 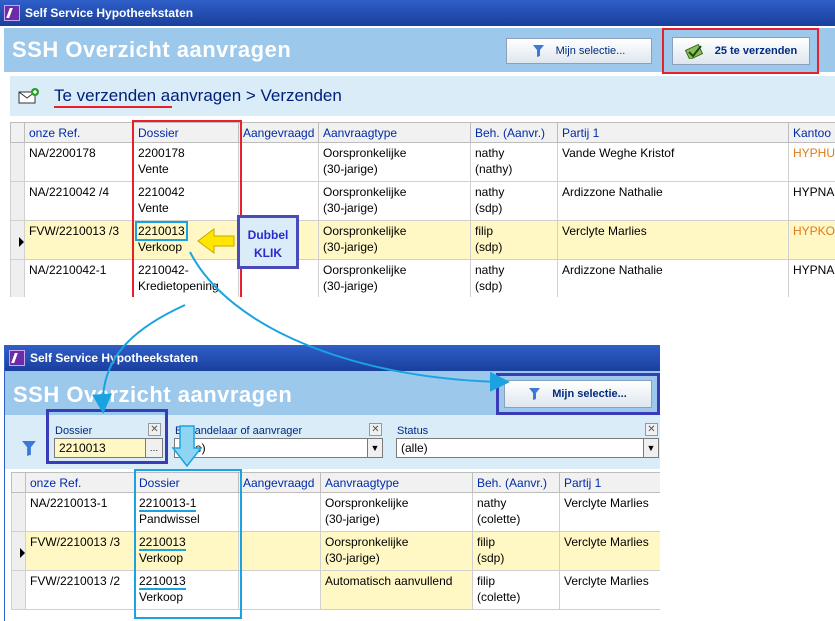 What do you see at coordinates (349, 321) in the screenshot?
I see `arrow-to-selection` at bounding box center [349, 321].